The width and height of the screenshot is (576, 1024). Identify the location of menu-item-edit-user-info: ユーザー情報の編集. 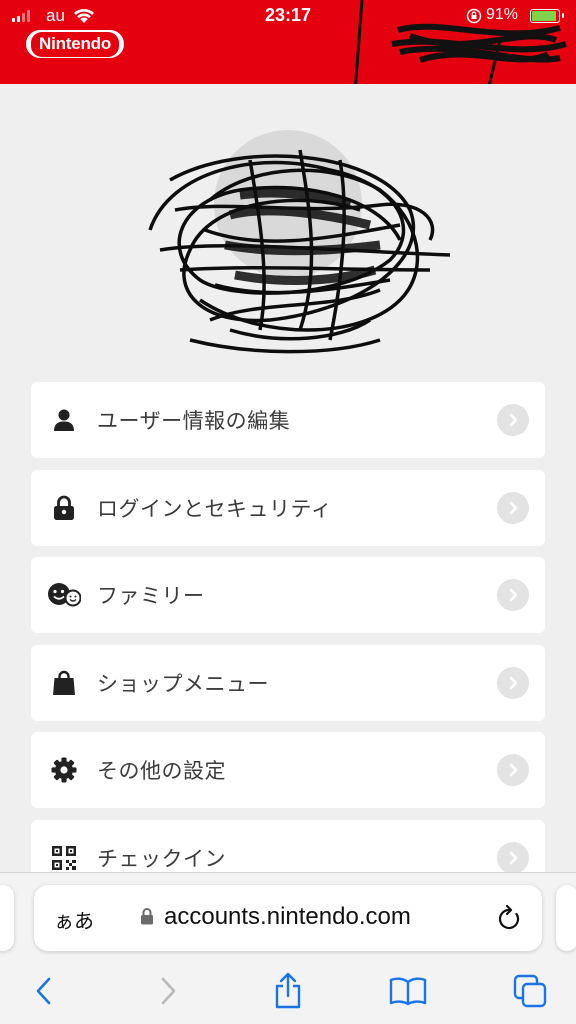
(288, 420).